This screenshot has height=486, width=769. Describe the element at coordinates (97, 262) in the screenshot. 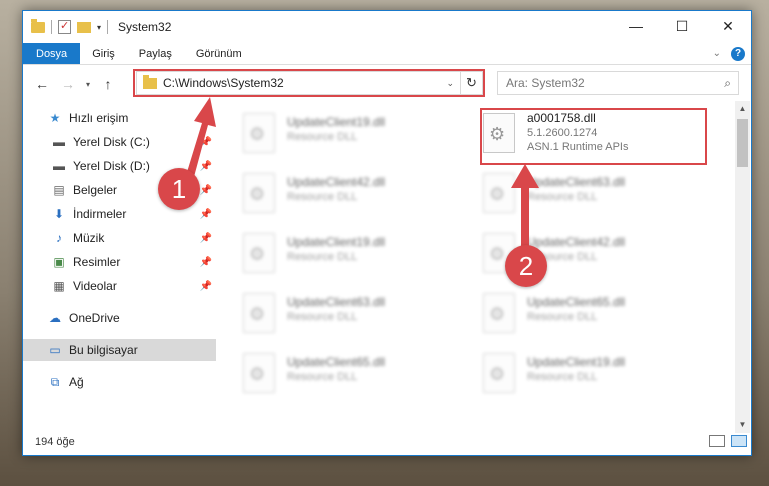

I see `sidebar-item-label: Resimler` at that location.